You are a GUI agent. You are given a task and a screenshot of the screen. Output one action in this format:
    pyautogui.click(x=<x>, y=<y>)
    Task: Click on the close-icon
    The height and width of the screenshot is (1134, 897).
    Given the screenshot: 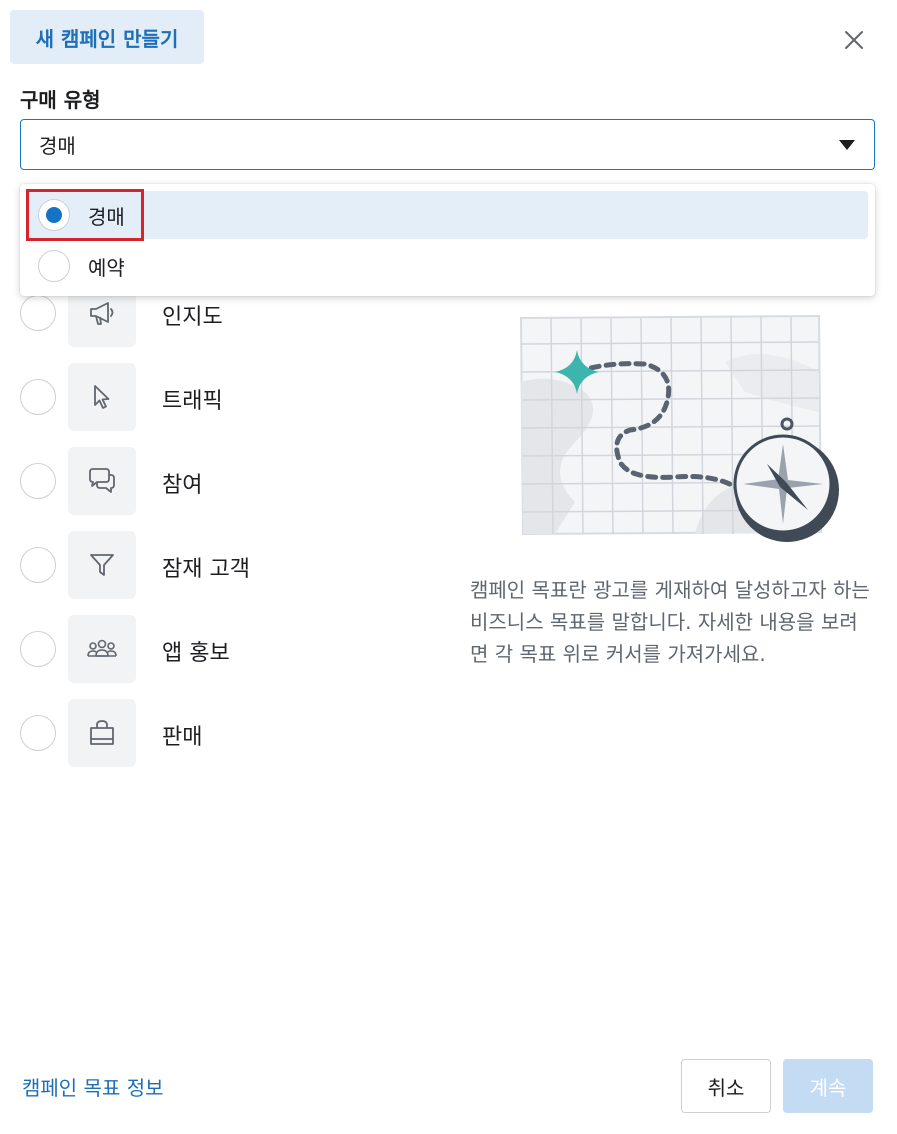 What is the action you would take?
    pyautogui.click(x=854, y=40)
    